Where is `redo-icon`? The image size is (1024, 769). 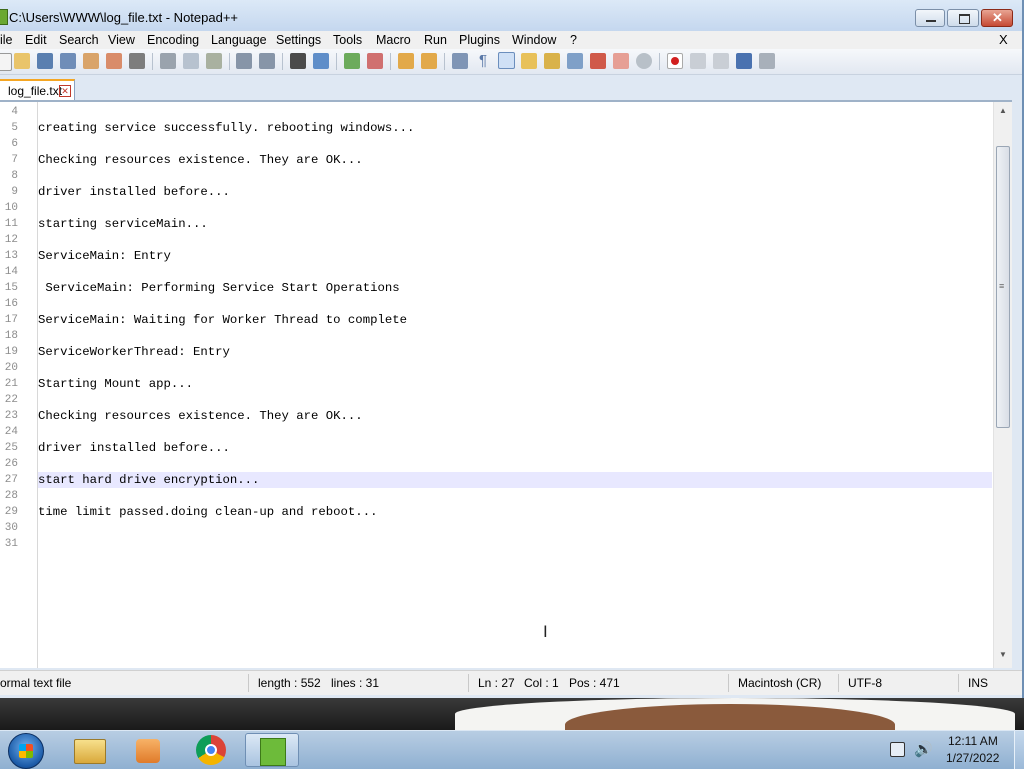
redo-icon is located at coordinates (267, 61).